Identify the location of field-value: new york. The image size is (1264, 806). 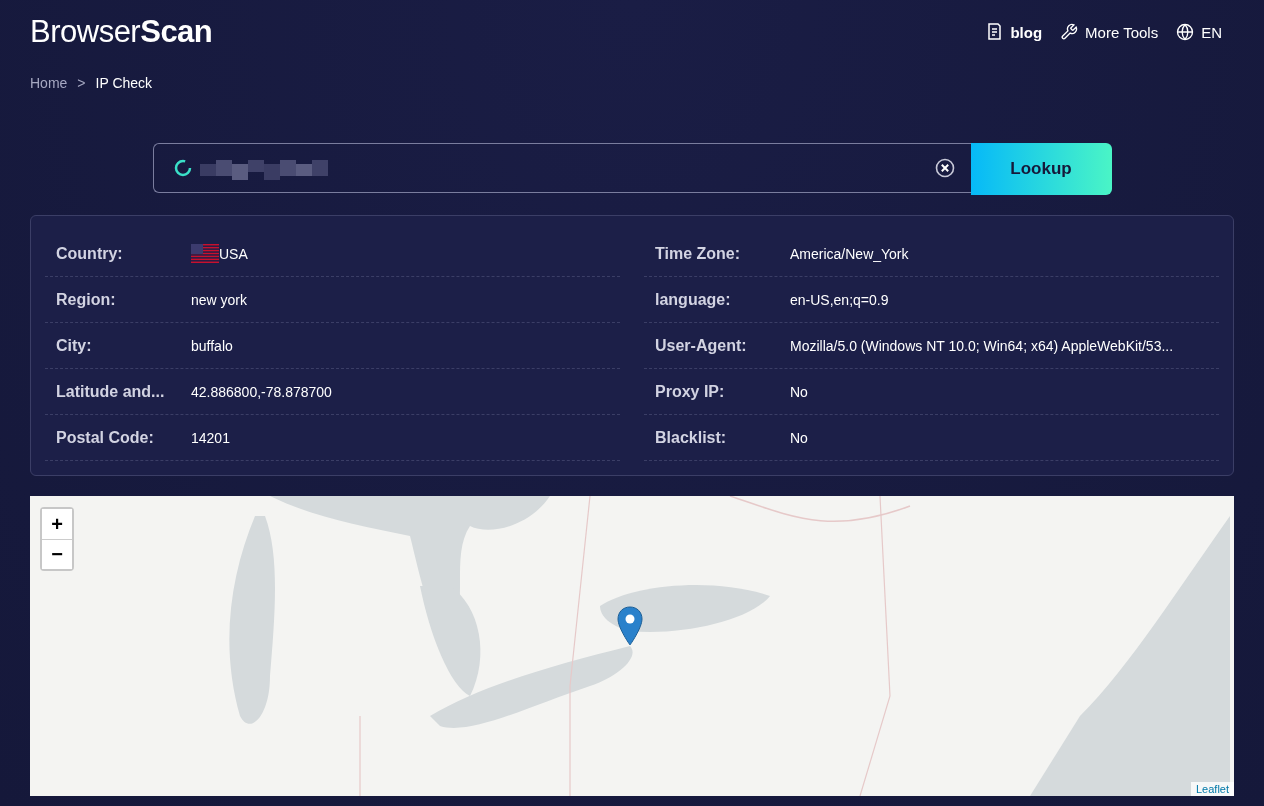
(219, 299).